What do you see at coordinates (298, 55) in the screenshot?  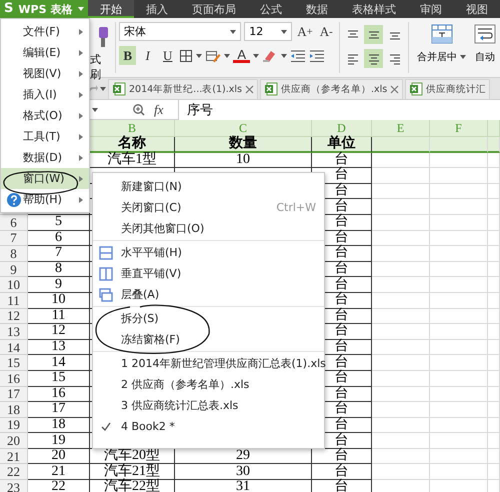 I see `decrease-indent-icon` at bounding box center [298, 55].